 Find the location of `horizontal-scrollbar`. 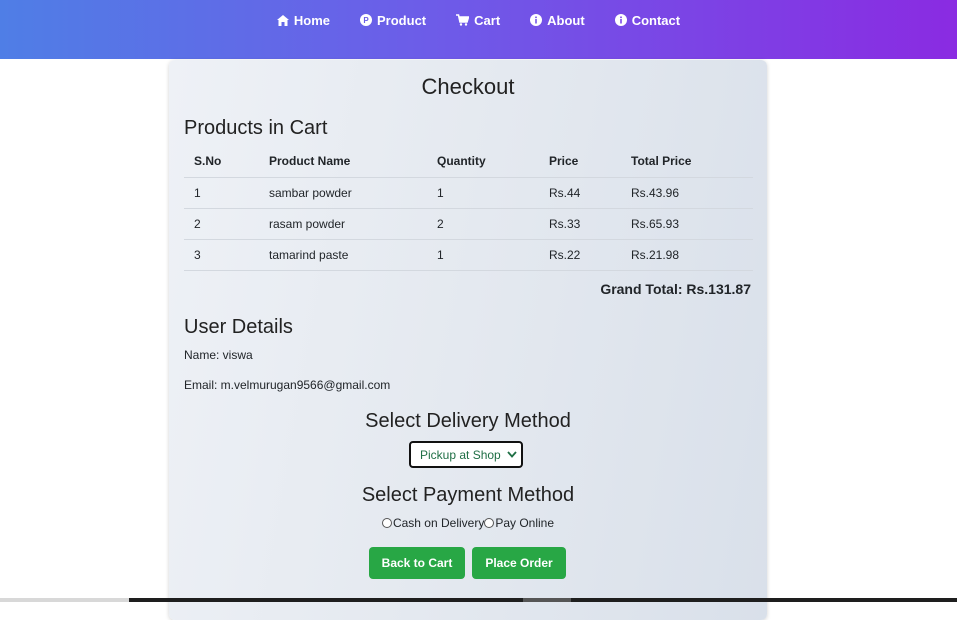

horizontal-scrollbar is located at coordinates (543, 600).